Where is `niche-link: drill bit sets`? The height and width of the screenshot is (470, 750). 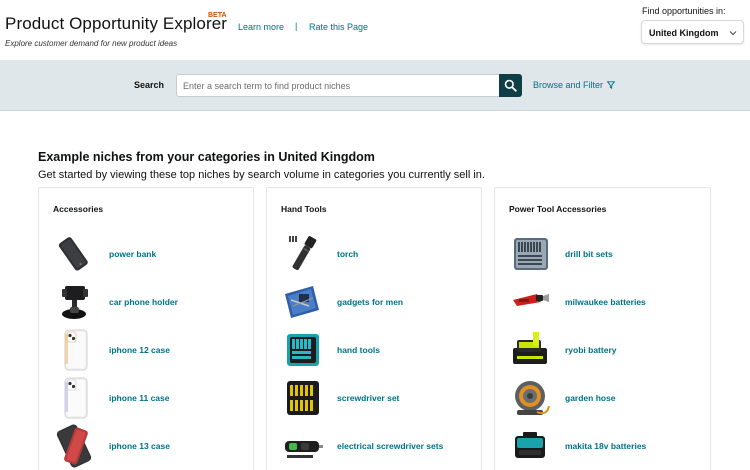
niche-link: drill bit sets is located at coordinates (589, 254).